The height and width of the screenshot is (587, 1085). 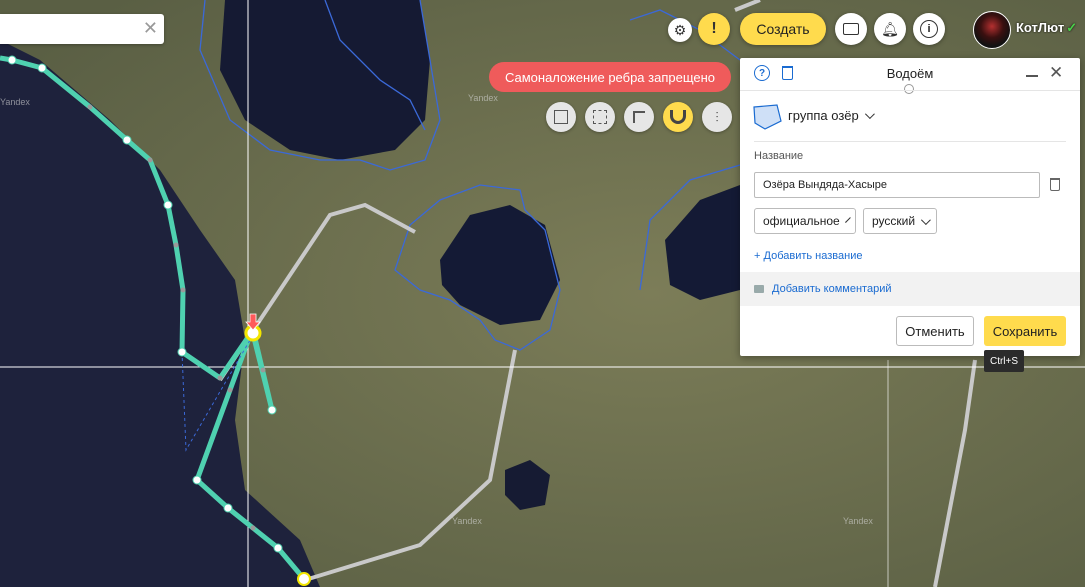 I want to click on user-name: КотЛют ✓, so click(x=1046, y=28).